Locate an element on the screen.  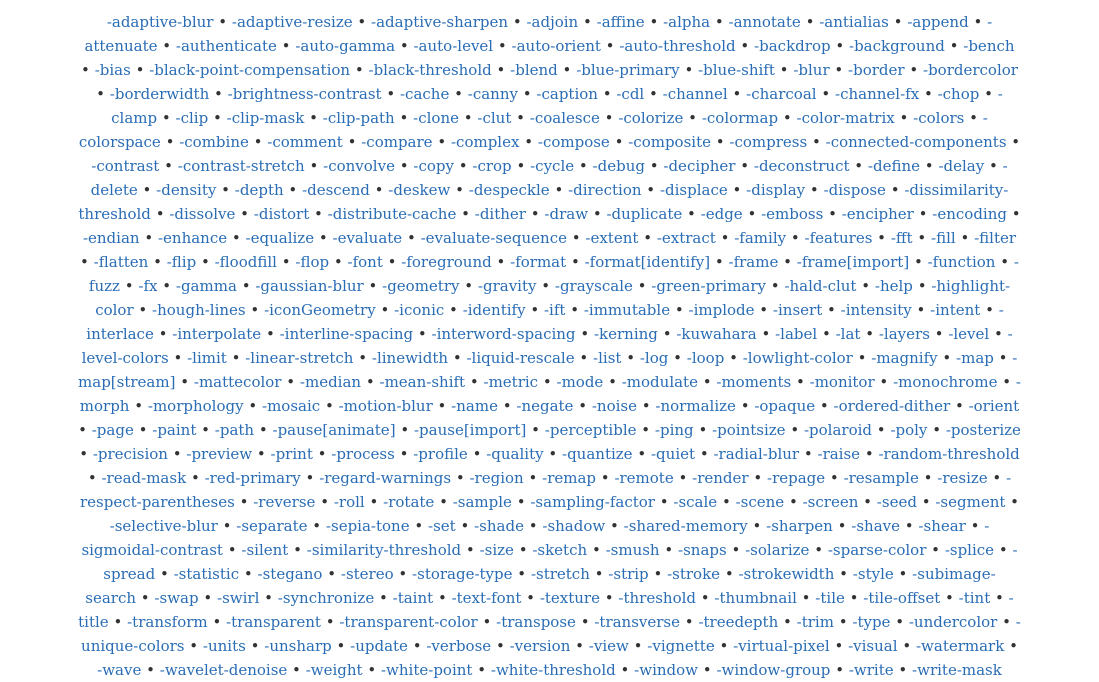
option-link: -dither is located at coordinates (500, 214).